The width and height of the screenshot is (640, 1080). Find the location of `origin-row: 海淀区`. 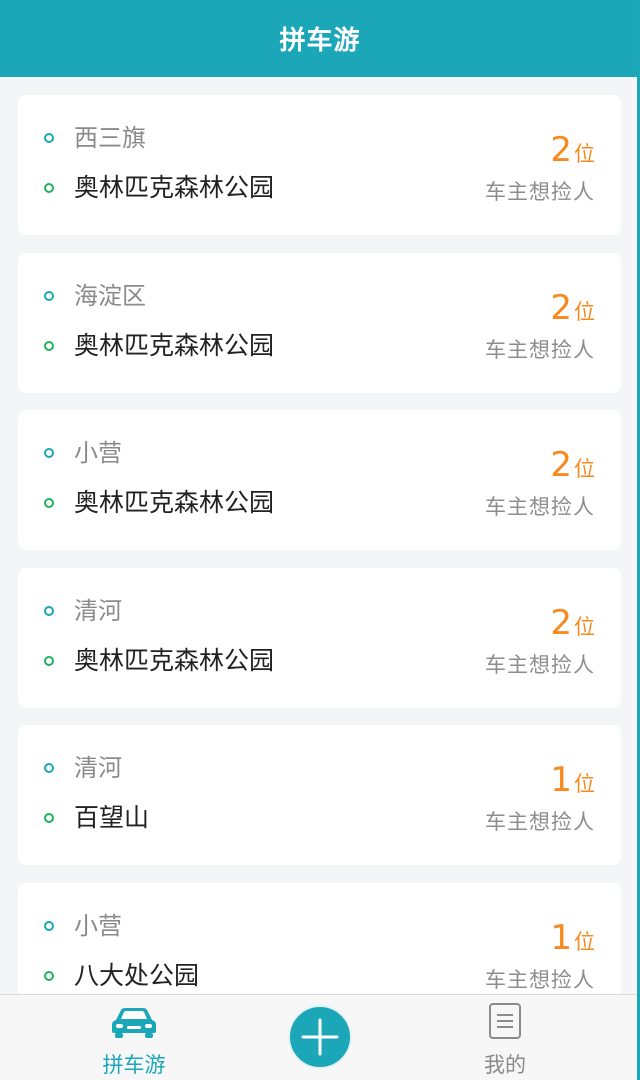

origin-row: 海淀区 is located at coordinates (95, 296).